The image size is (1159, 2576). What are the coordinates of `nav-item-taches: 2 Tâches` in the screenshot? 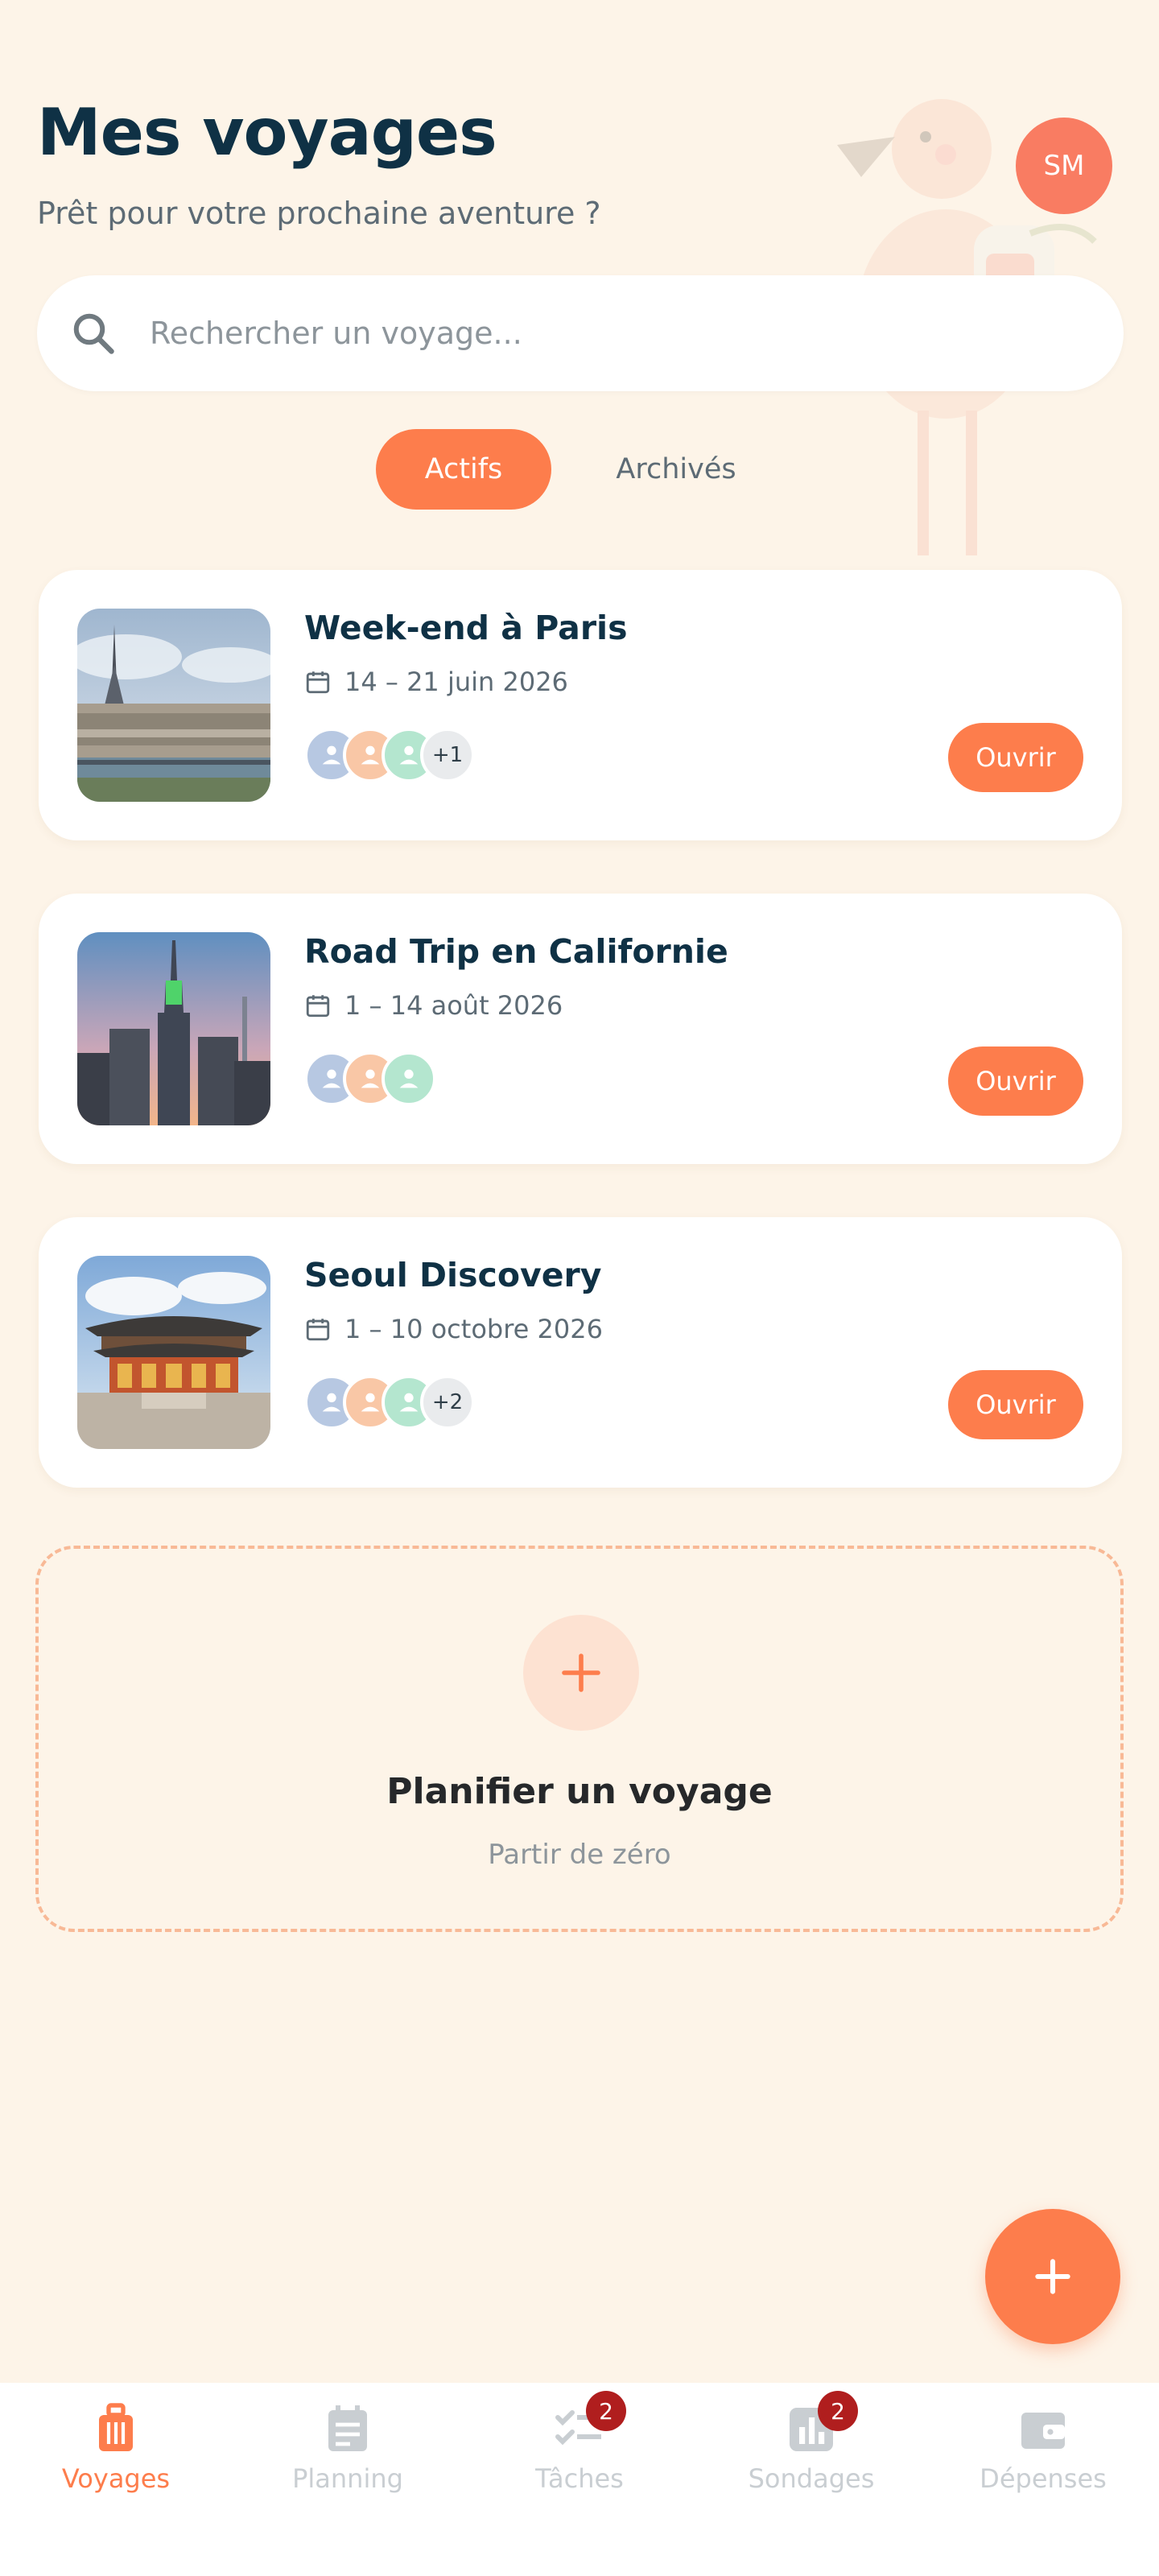 It's located at (579, 2463).